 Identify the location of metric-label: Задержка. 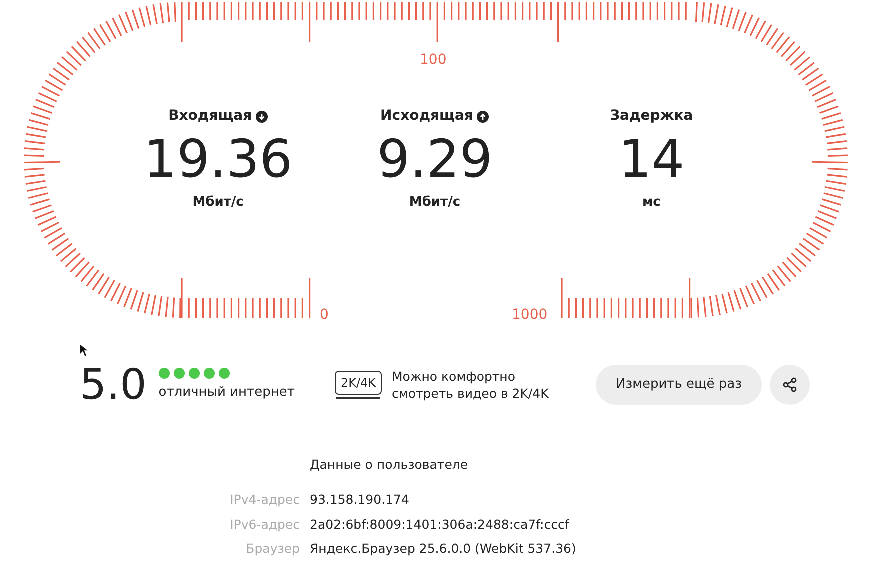
(652, 116).